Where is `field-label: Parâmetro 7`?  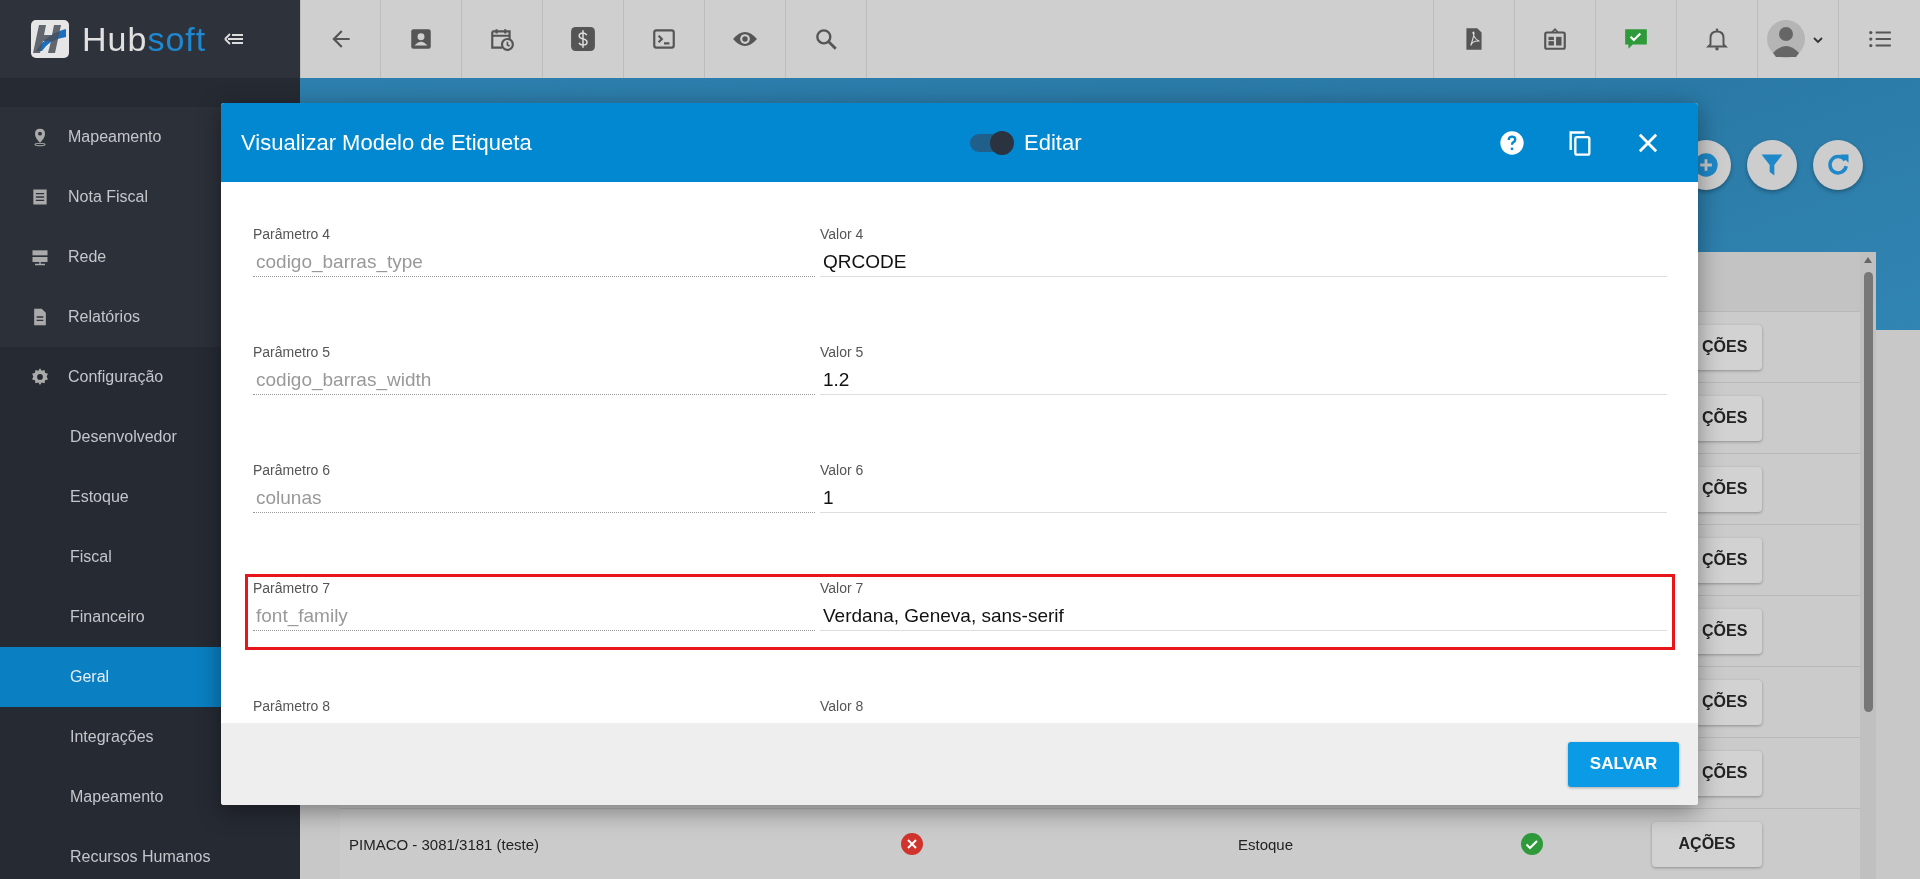
field-label: Parâmetro 7 is located at coordinates (292, 588).